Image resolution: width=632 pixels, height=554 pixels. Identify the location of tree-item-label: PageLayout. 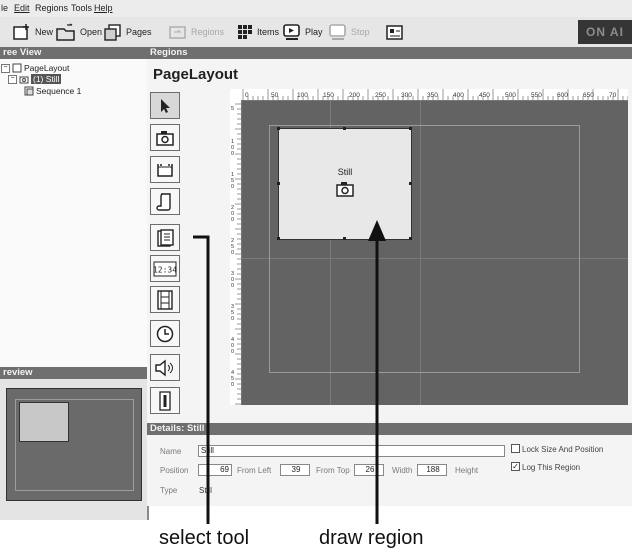
(47, 68).